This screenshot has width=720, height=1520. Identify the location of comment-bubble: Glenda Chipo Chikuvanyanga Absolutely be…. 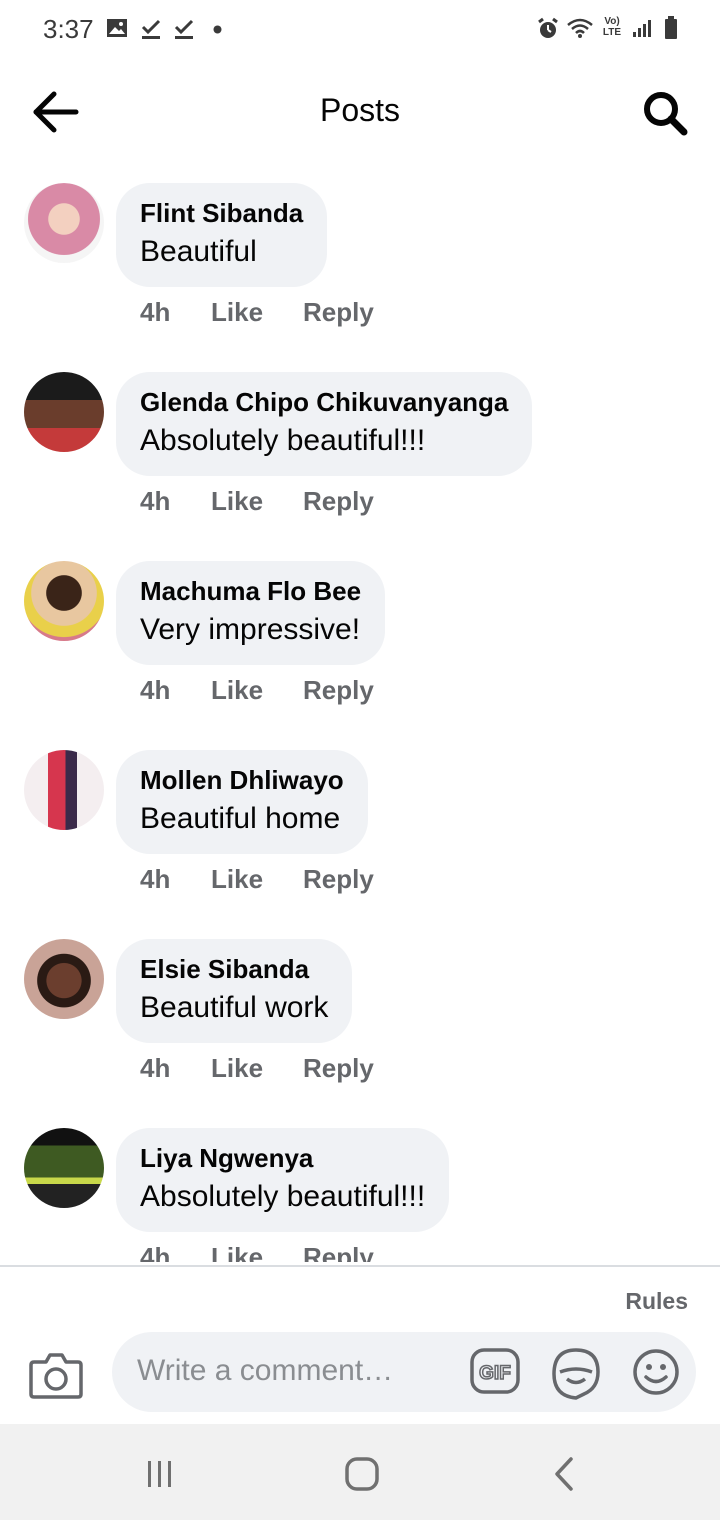
(324, 424).